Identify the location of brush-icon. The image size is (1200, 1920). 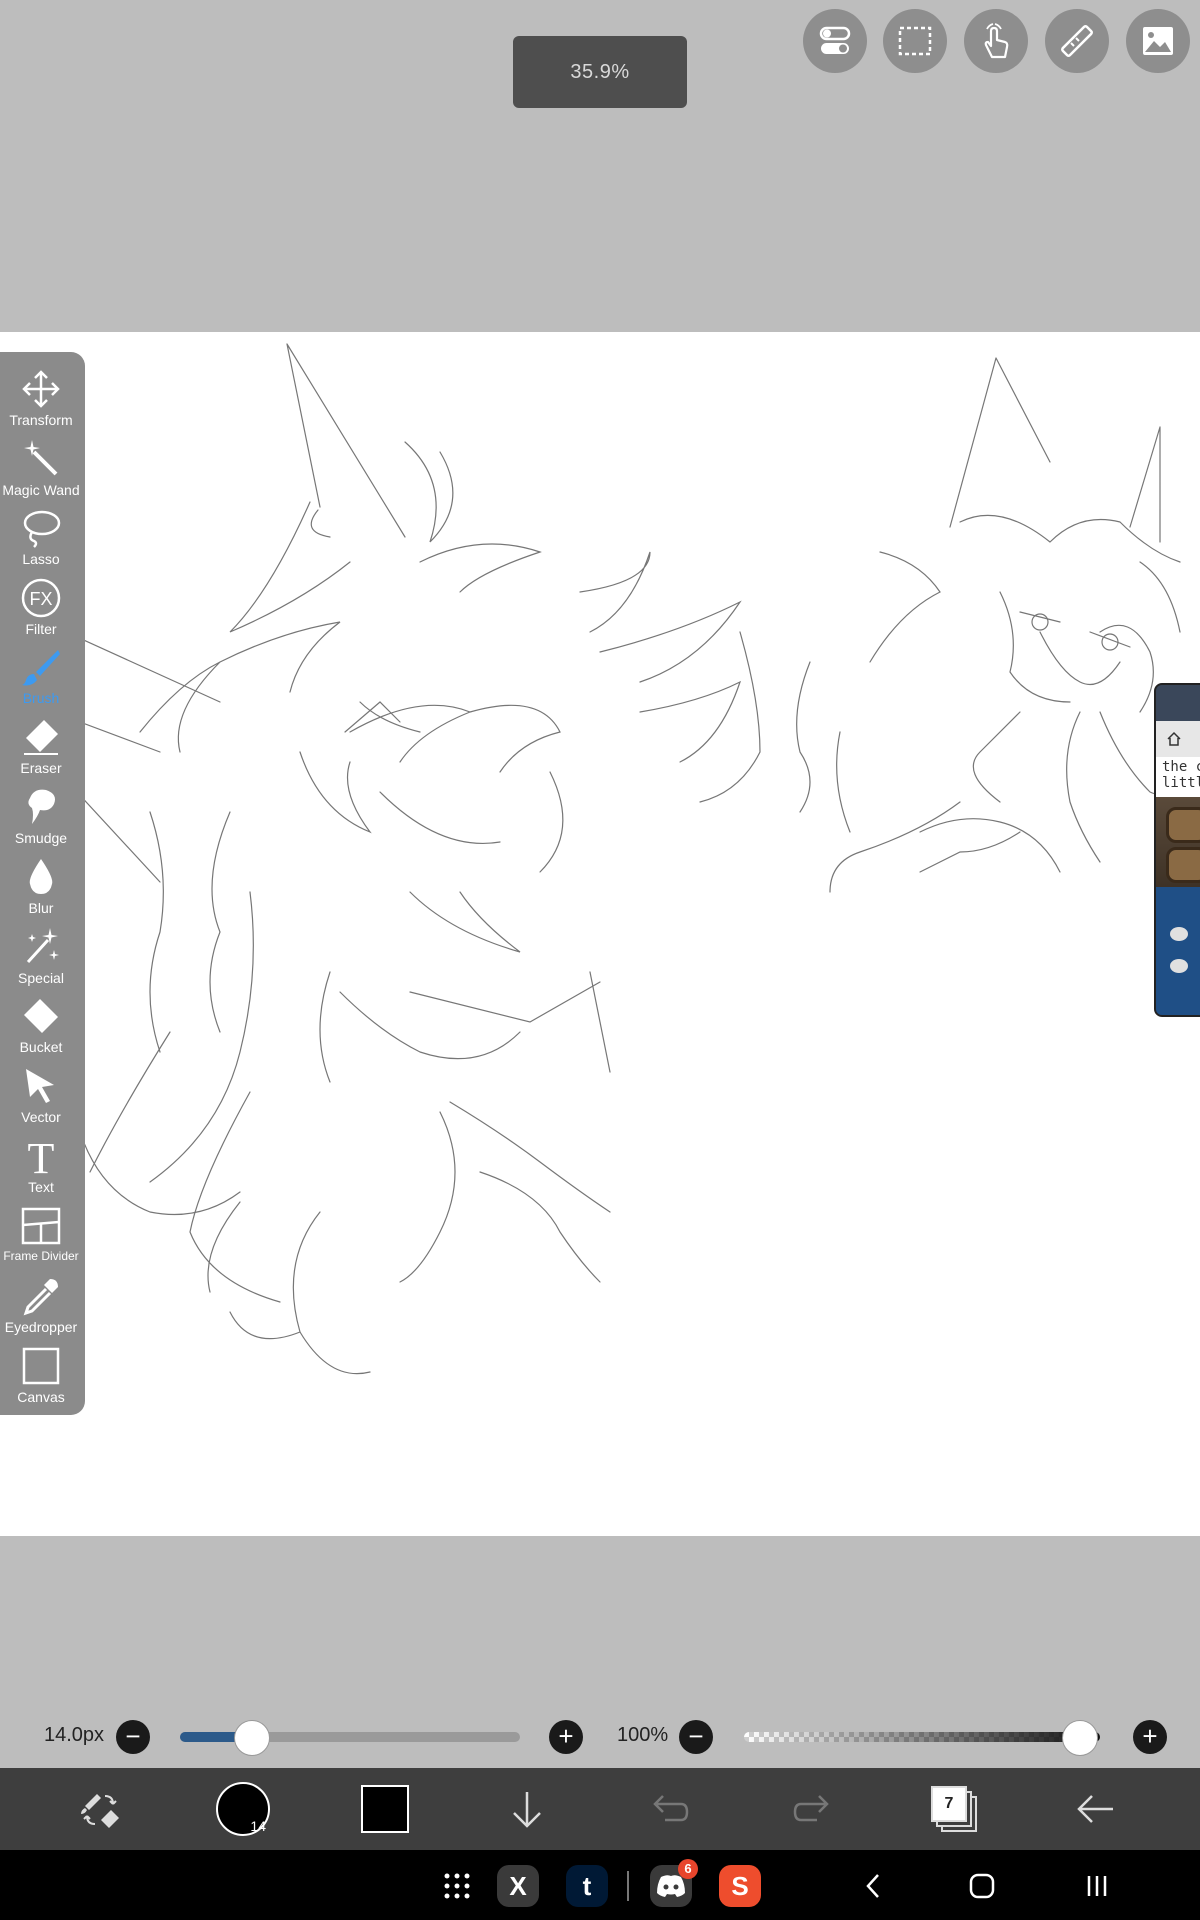
(41, 668).